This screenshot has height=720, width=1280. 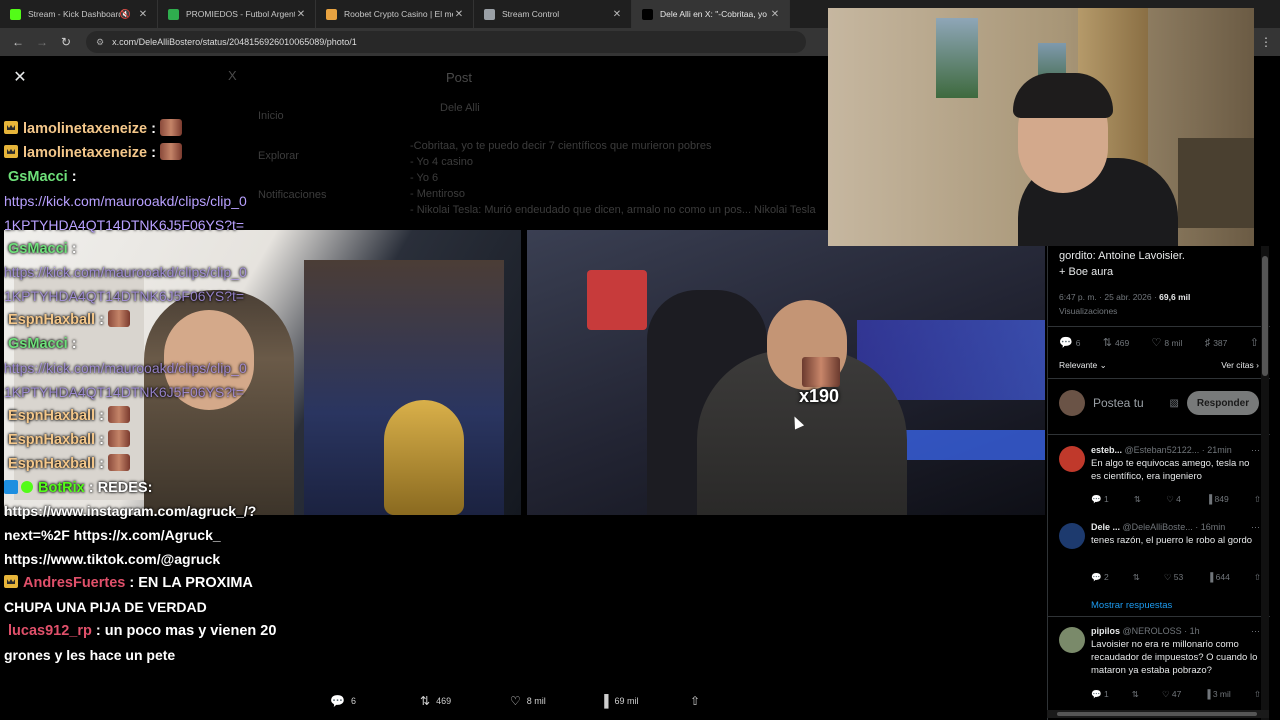 I want to click on browser-tab: Dele Alli en X: "-Cobritaa, yo te ✕, so click(x=711, y=14).